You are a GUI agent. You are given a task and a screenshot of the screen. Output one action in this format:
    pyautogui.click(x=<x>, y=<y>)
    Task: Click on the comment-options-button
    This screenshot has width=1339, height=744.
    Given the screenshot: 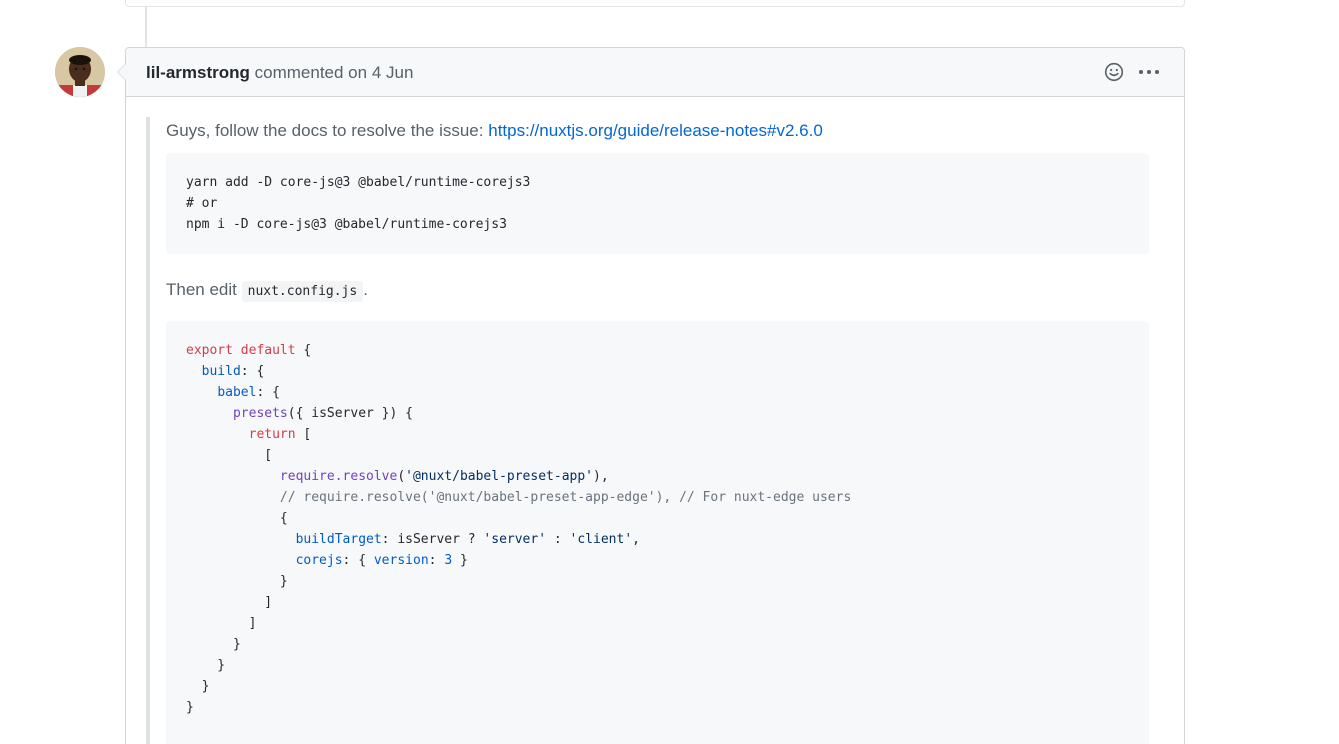 What is the action you would take?
    pyautogui.click(x=1149, y=72)
    